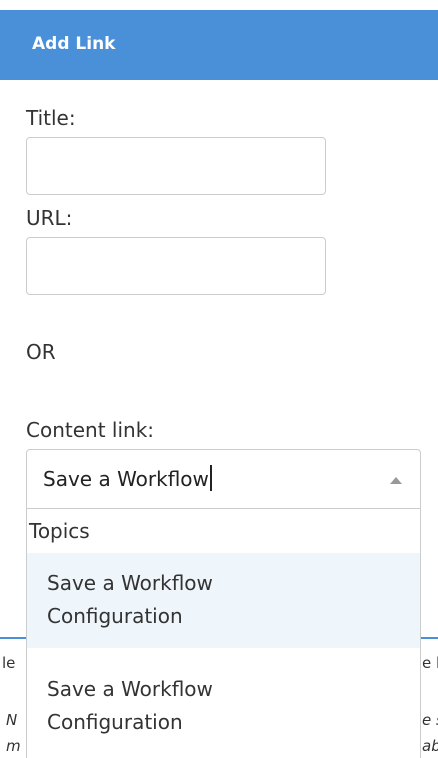  Describe the element at coordinates (430, 746) in the screenshot. I see `background-italic-right-2: ab` at that location.